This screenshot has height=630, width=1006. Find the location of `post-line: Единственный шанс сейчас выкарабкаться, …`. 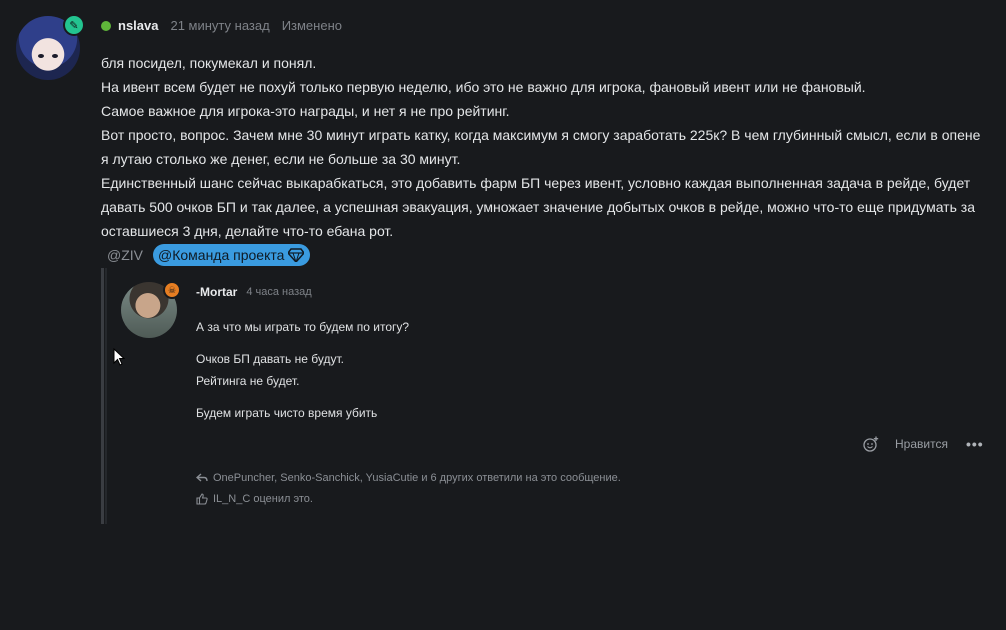

post-line: Единственный шанс сейчас выкарабкаться, … is located at coordinates (538, 207).